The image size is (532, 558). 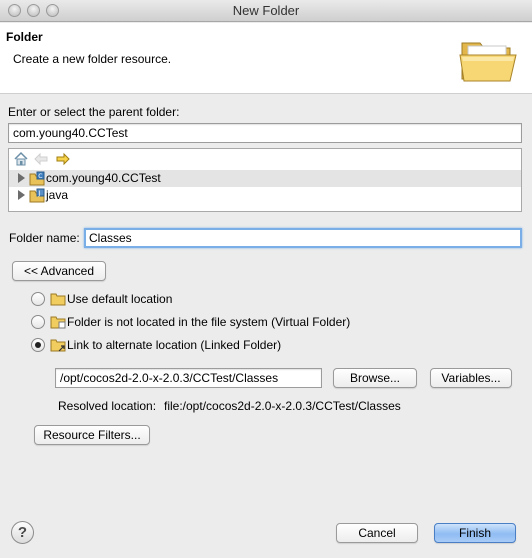 What do you see at coordinates (37, 178) in the screenshot?
I see `project-icon: C` at bounding box center [37, 178].